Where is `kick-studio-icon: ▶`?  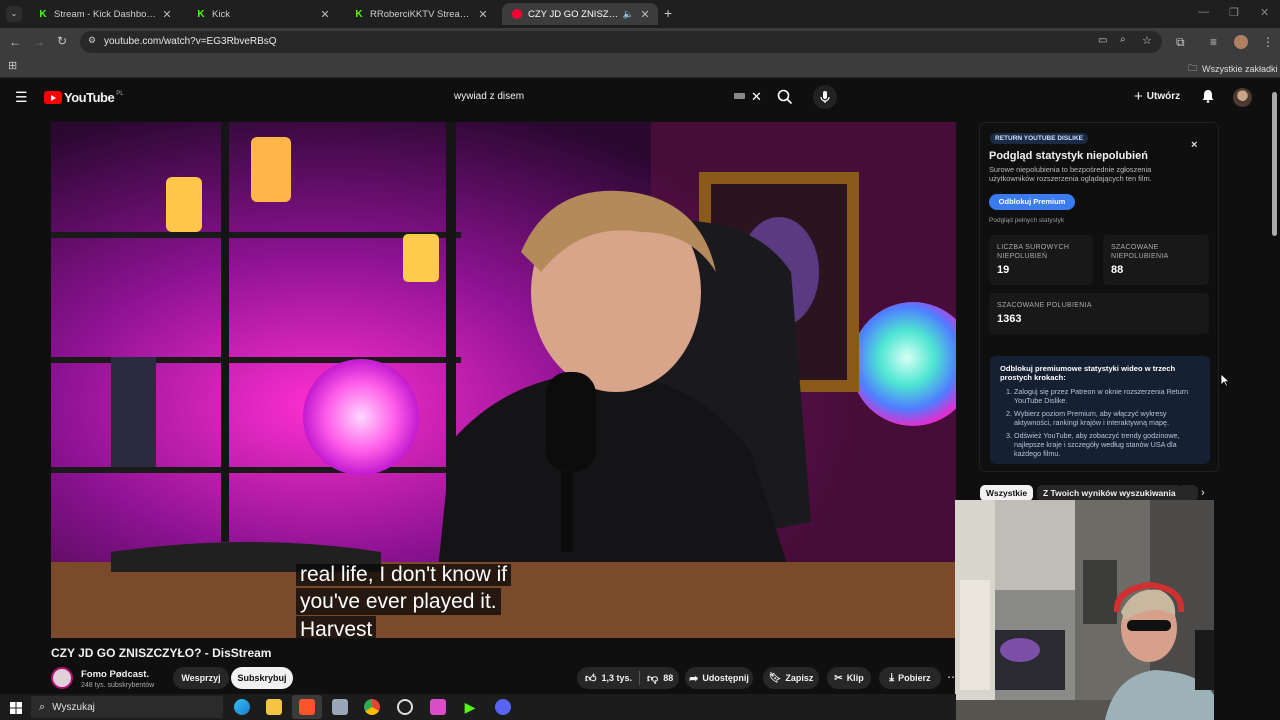
kick-studio-icon: ▶ is located at coordinates (470, 707).